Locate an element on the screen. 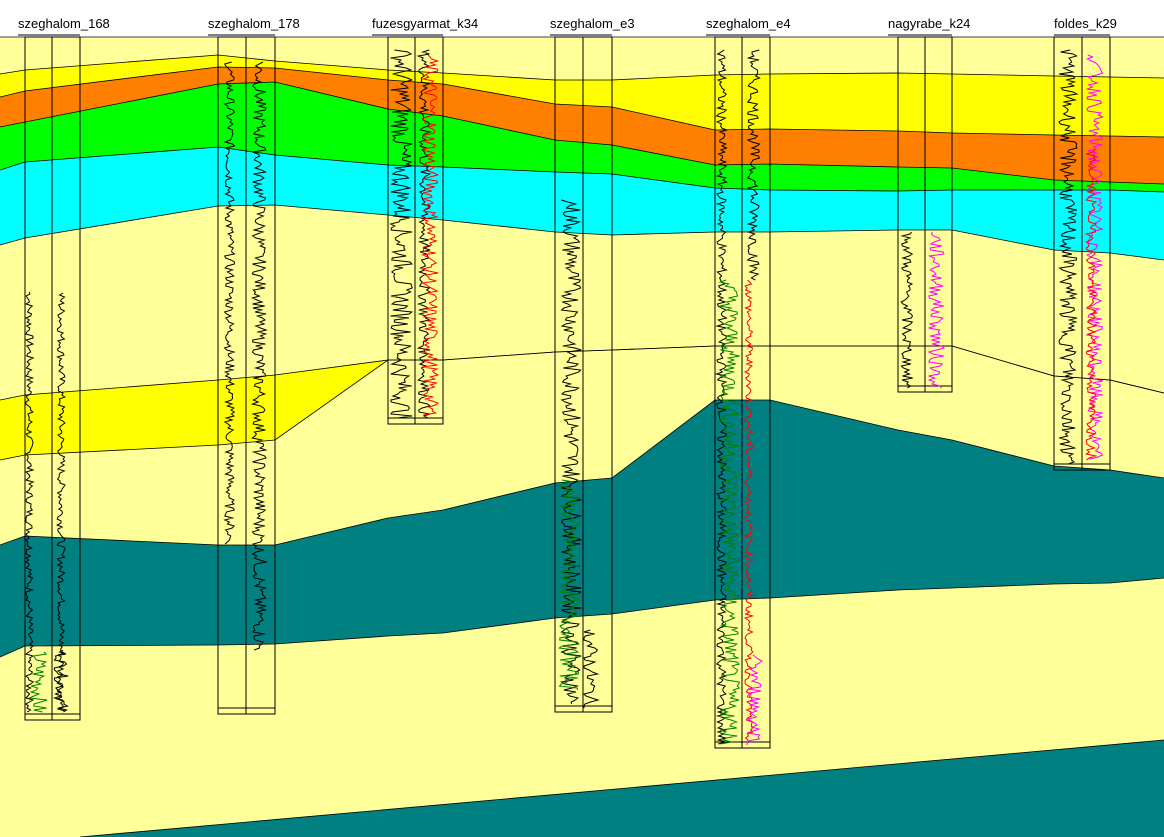  well-label: szeghalom_e4 is located at coordinates (748, 23).